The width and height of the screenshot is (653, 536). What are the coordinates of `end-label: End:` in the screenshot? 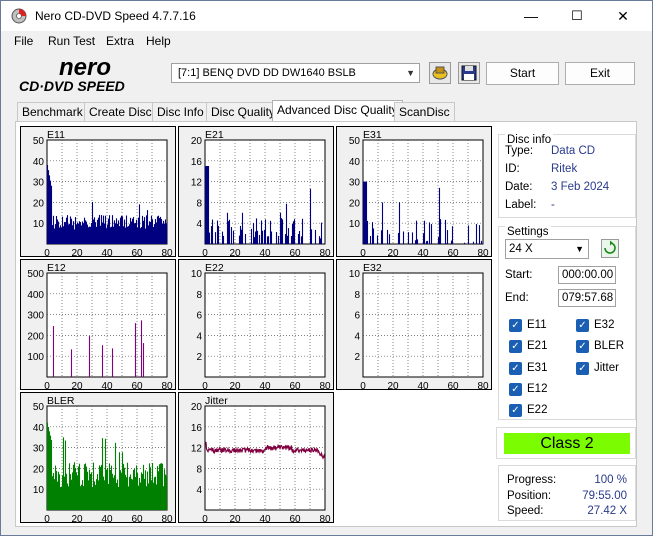 It's located at (517, 298).